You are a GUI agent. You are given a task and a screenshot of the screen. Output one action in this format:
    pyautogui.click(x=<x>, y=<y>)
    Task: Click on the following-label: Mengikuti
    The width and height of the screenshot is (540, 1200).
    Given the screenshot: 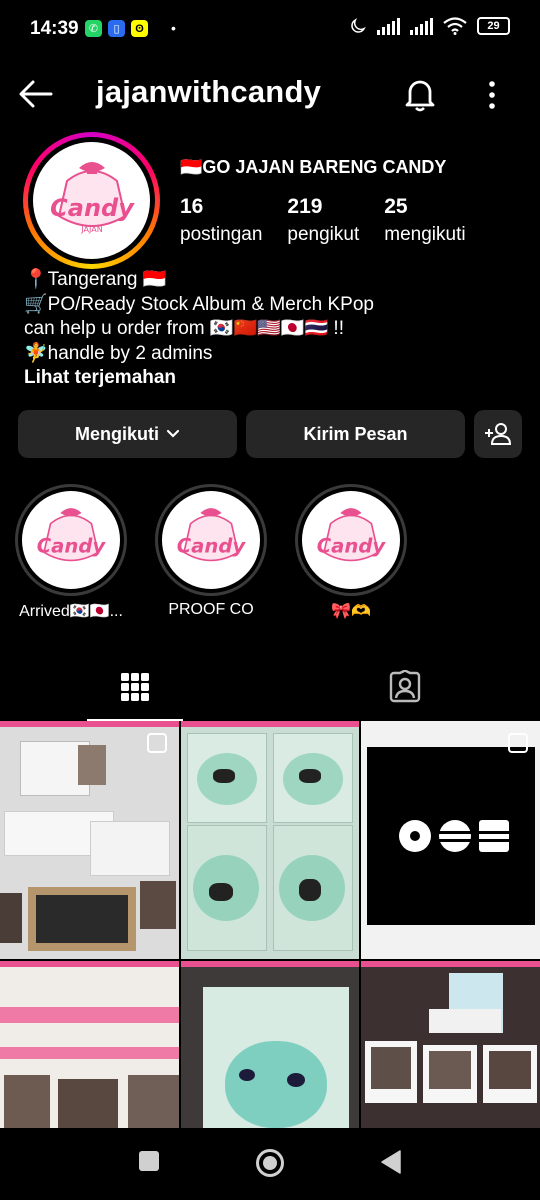 What is the action you would take?
    pyautogui.click(x=117, y=433)
    